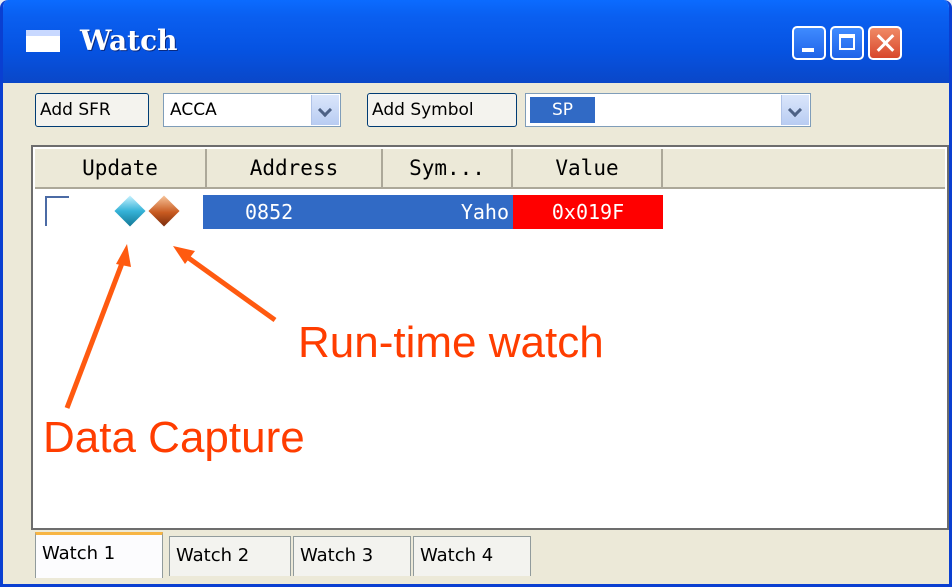 Image resolution: width=952 pixels, height=587 pixels. Describe the element at coordinates (442, 110) in the screenshot. I see `add-symbol-button: Add Symbol` at that location.